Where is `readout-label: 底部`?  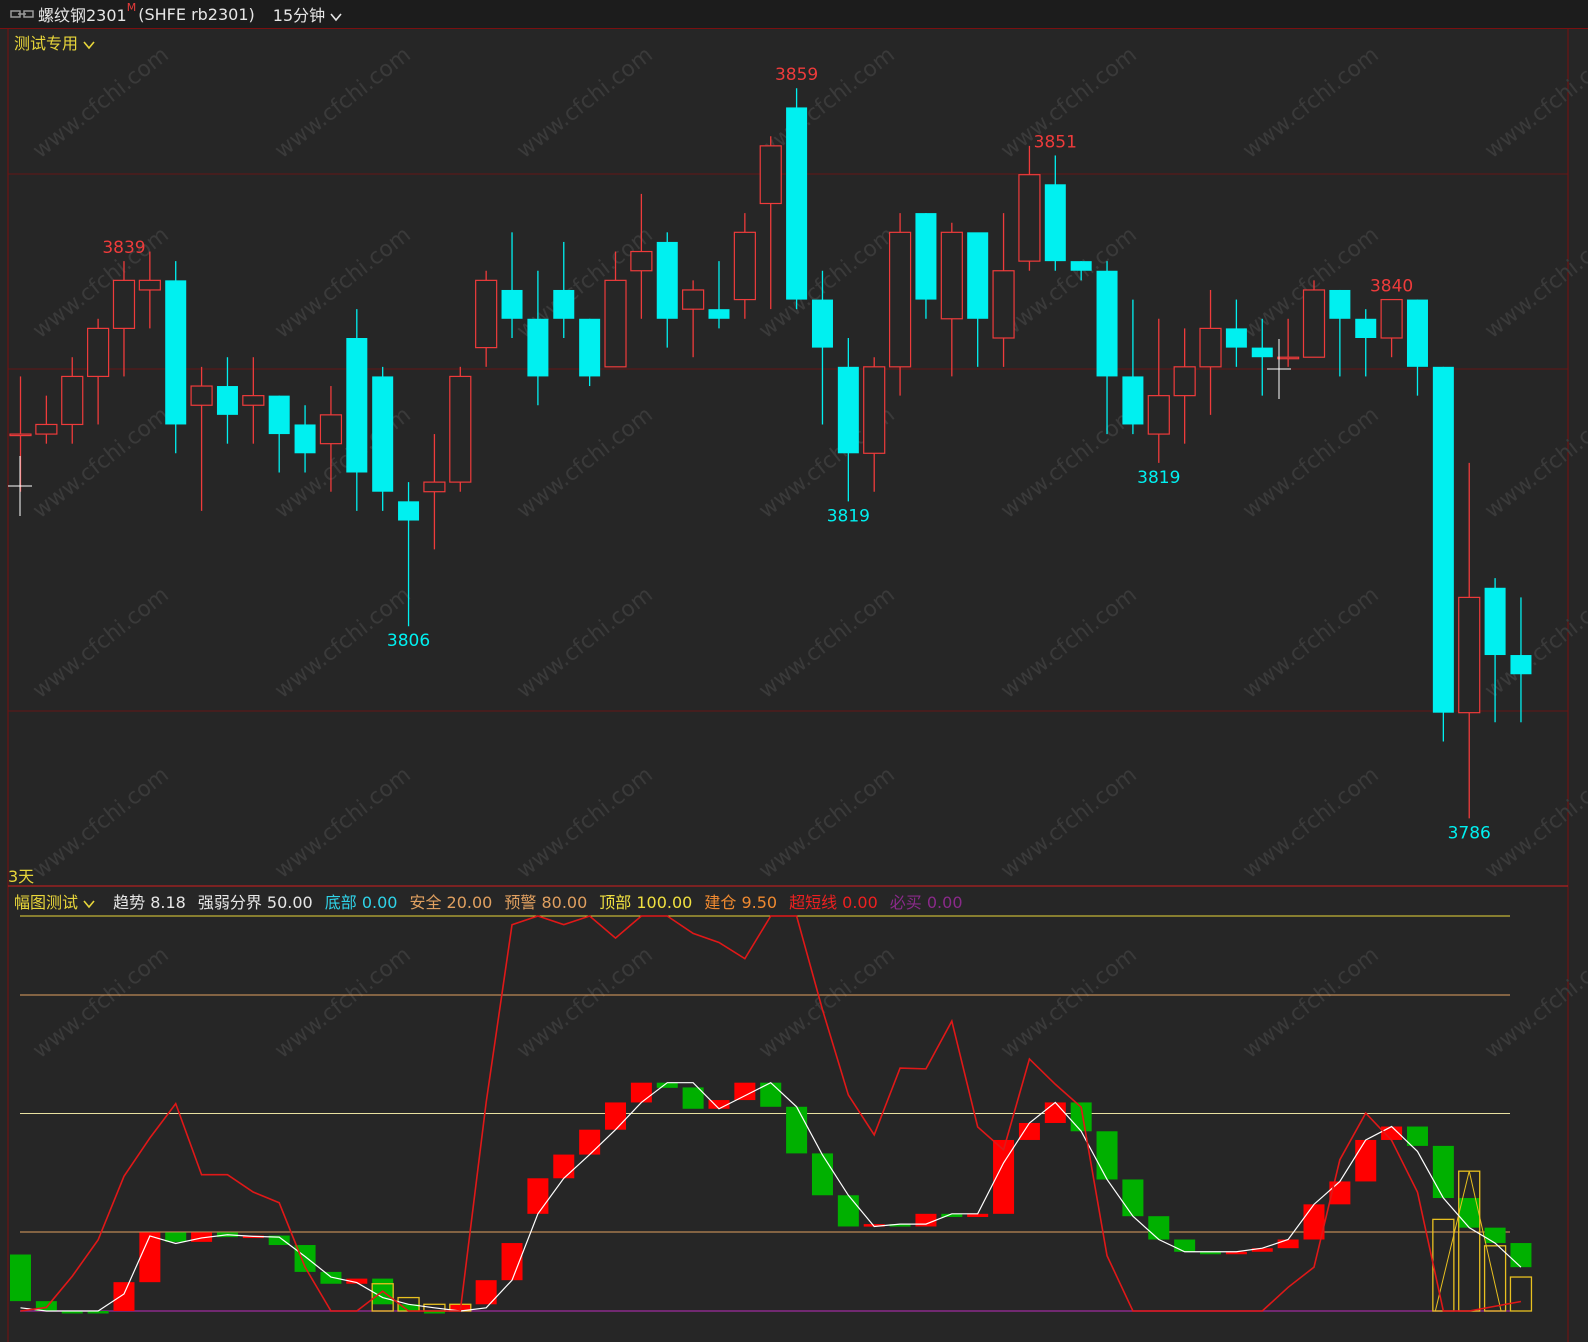
readout-label: 底部 is located at coordinates (343, 902).